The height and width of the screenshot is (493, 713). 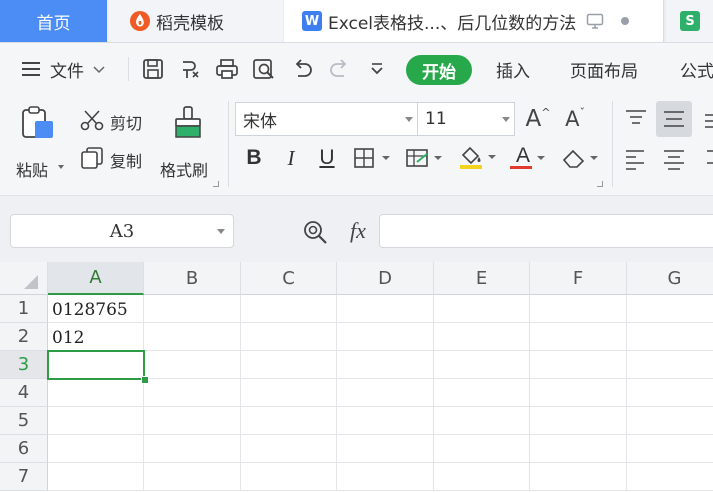 I want to click on cell-d4, so click(x=385, y=393).